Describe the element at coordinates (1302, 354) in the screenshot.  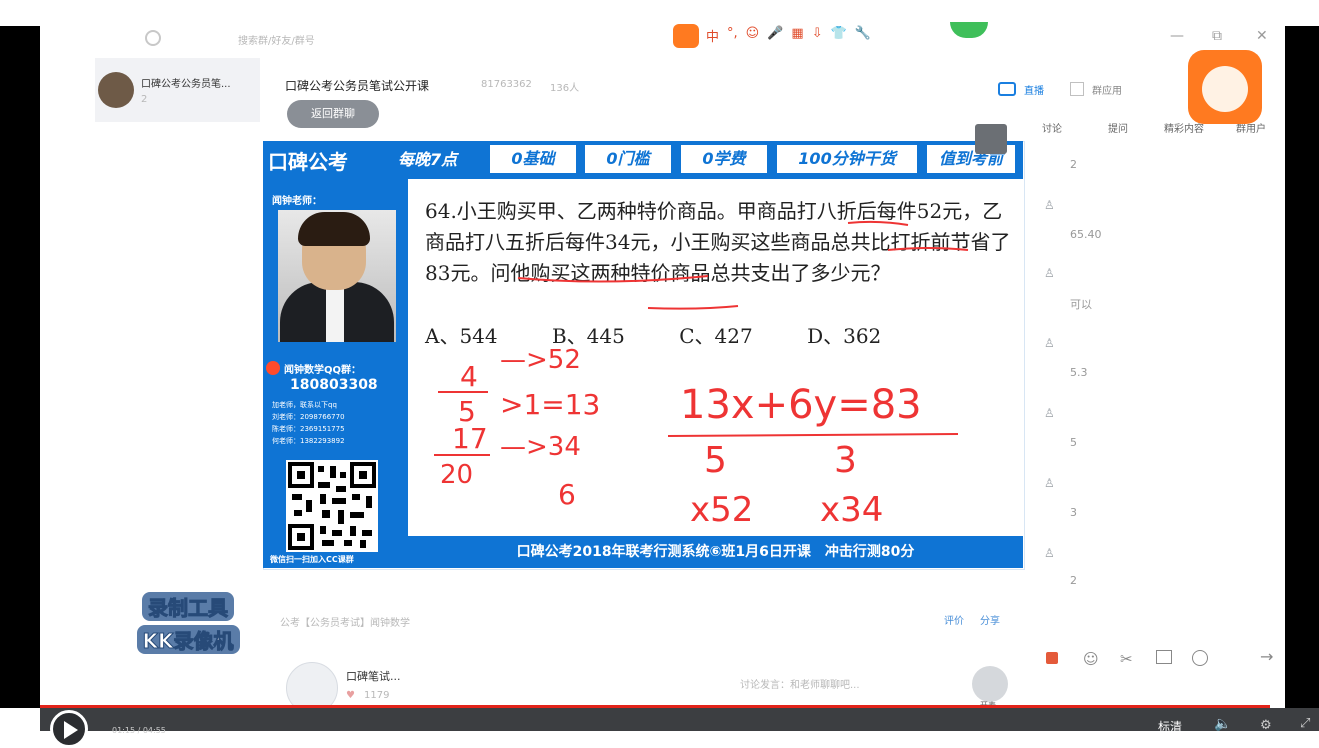
I see `letterbox-right` at that location.